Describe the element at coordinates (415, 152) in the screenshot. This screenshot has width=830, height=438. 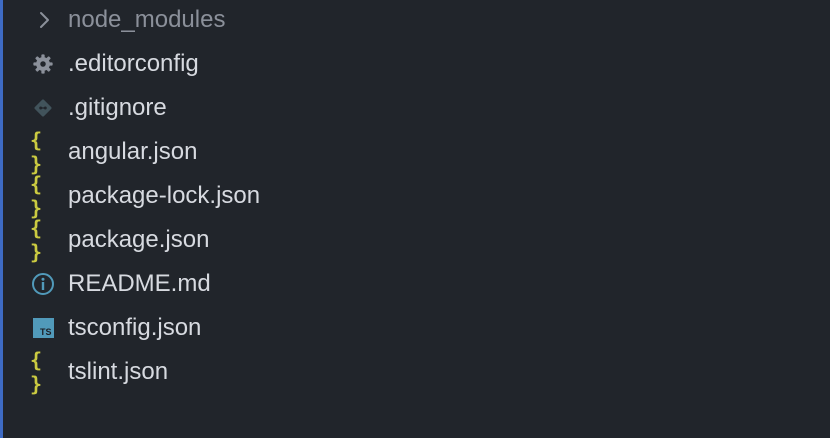
I see `tree-item-angular-json: { } angular.json` at that location.